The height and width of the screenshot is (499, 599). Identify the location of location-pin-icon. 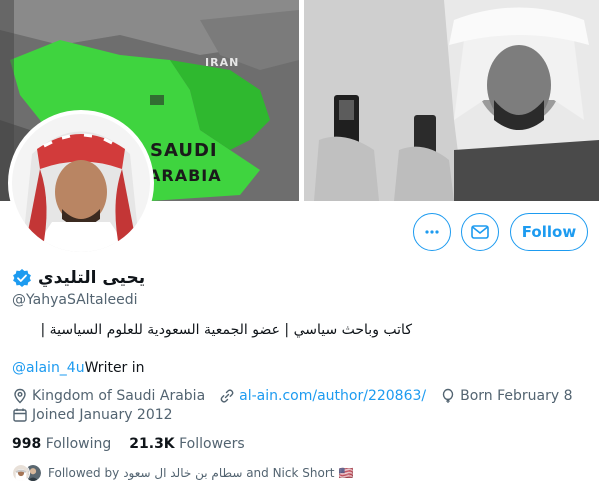
(20, 396).